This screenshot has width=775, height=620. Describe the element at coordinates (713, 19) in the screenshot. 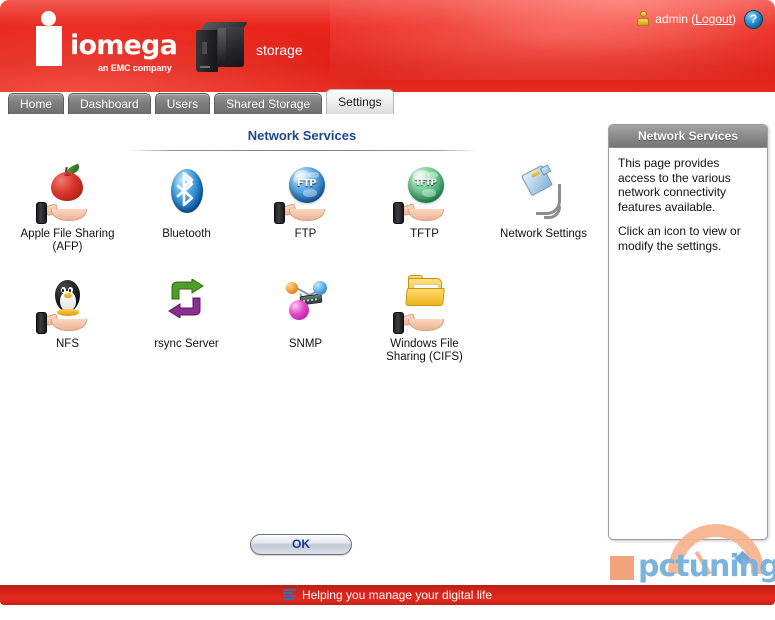

I see `logout-link: Logout` at that location.